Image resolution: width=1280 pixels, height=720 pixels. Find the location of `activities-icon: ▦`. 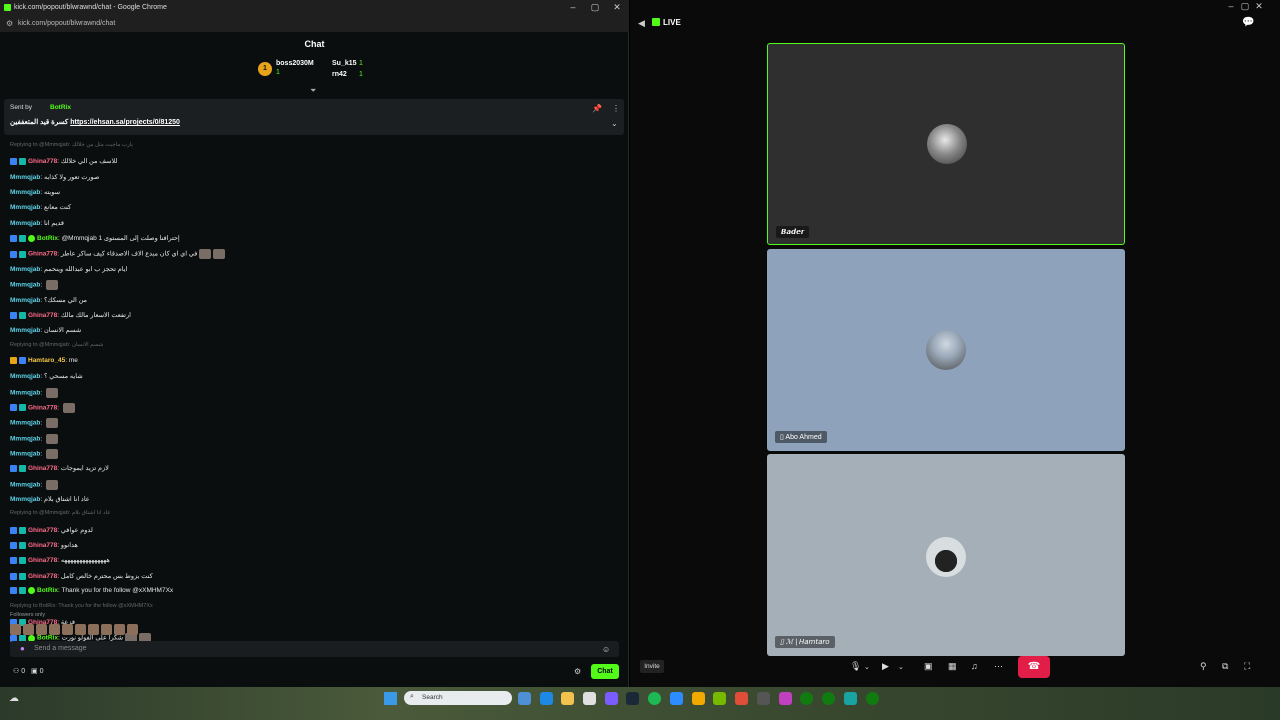

activities-icon: ▦ is located at coordinates (952, 666).